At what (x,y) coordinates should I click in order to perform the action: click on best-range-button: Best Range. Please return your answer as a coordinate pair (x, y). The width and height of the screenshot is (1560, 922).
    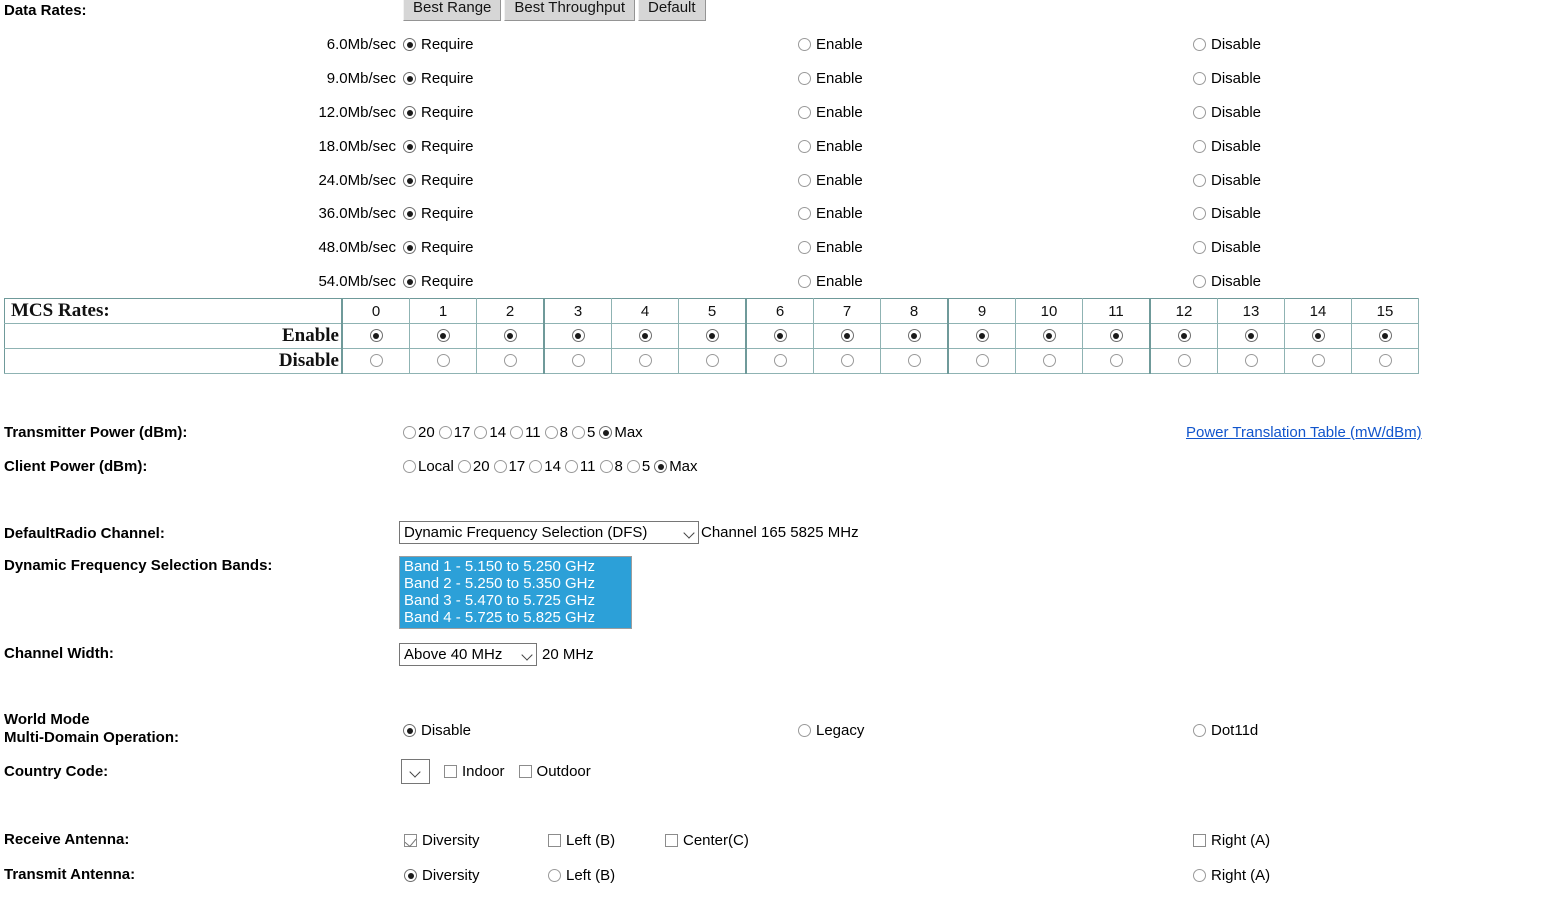
    Looking at the image, I should click on (452, 10).